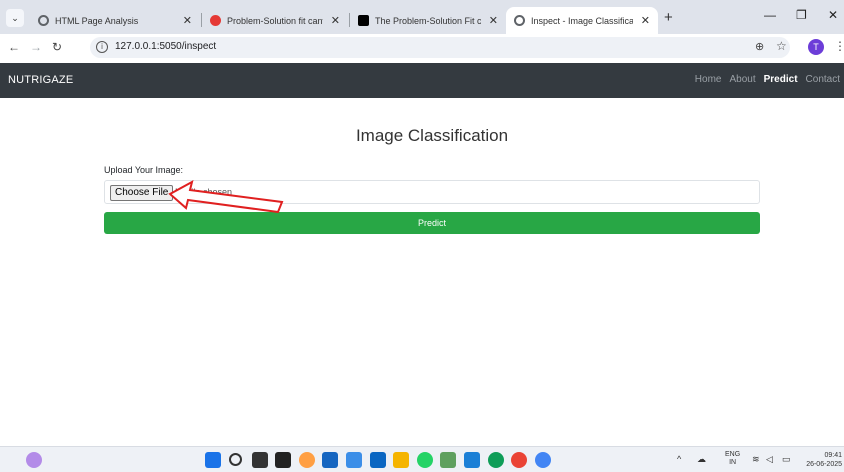 Image resolution: width=844 pixels, height=472 pixels. What do you see at coordinates (770, 15) in the screenshot?
I see `minimize-icon: —` at bounding box center [770, 15].